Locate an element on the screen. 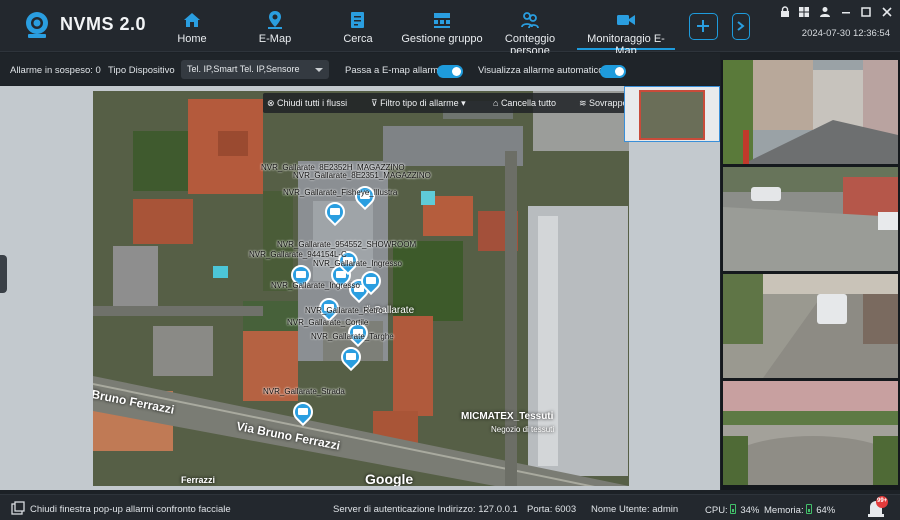  cpu-gauge-icon is located at coordinates (733, 509).